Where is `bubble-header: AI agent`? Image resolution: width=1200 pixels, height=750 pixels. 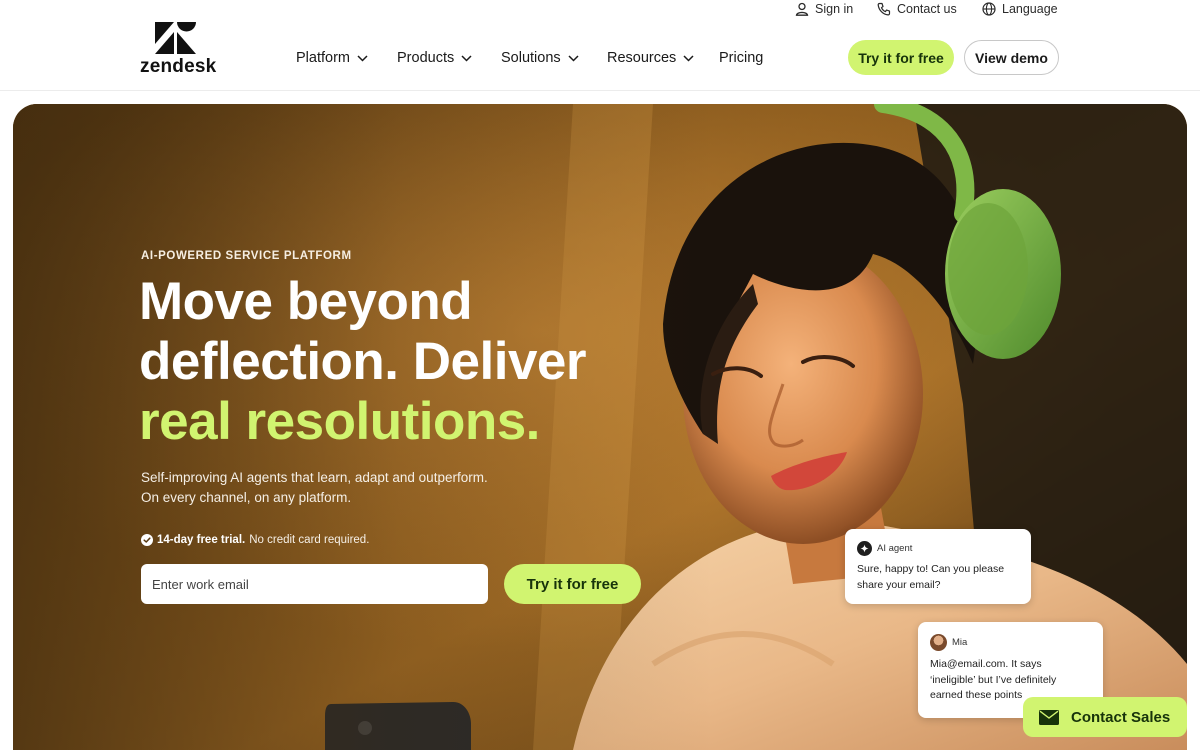 bubble-header: AI agent is located at coordinates (884, 548).